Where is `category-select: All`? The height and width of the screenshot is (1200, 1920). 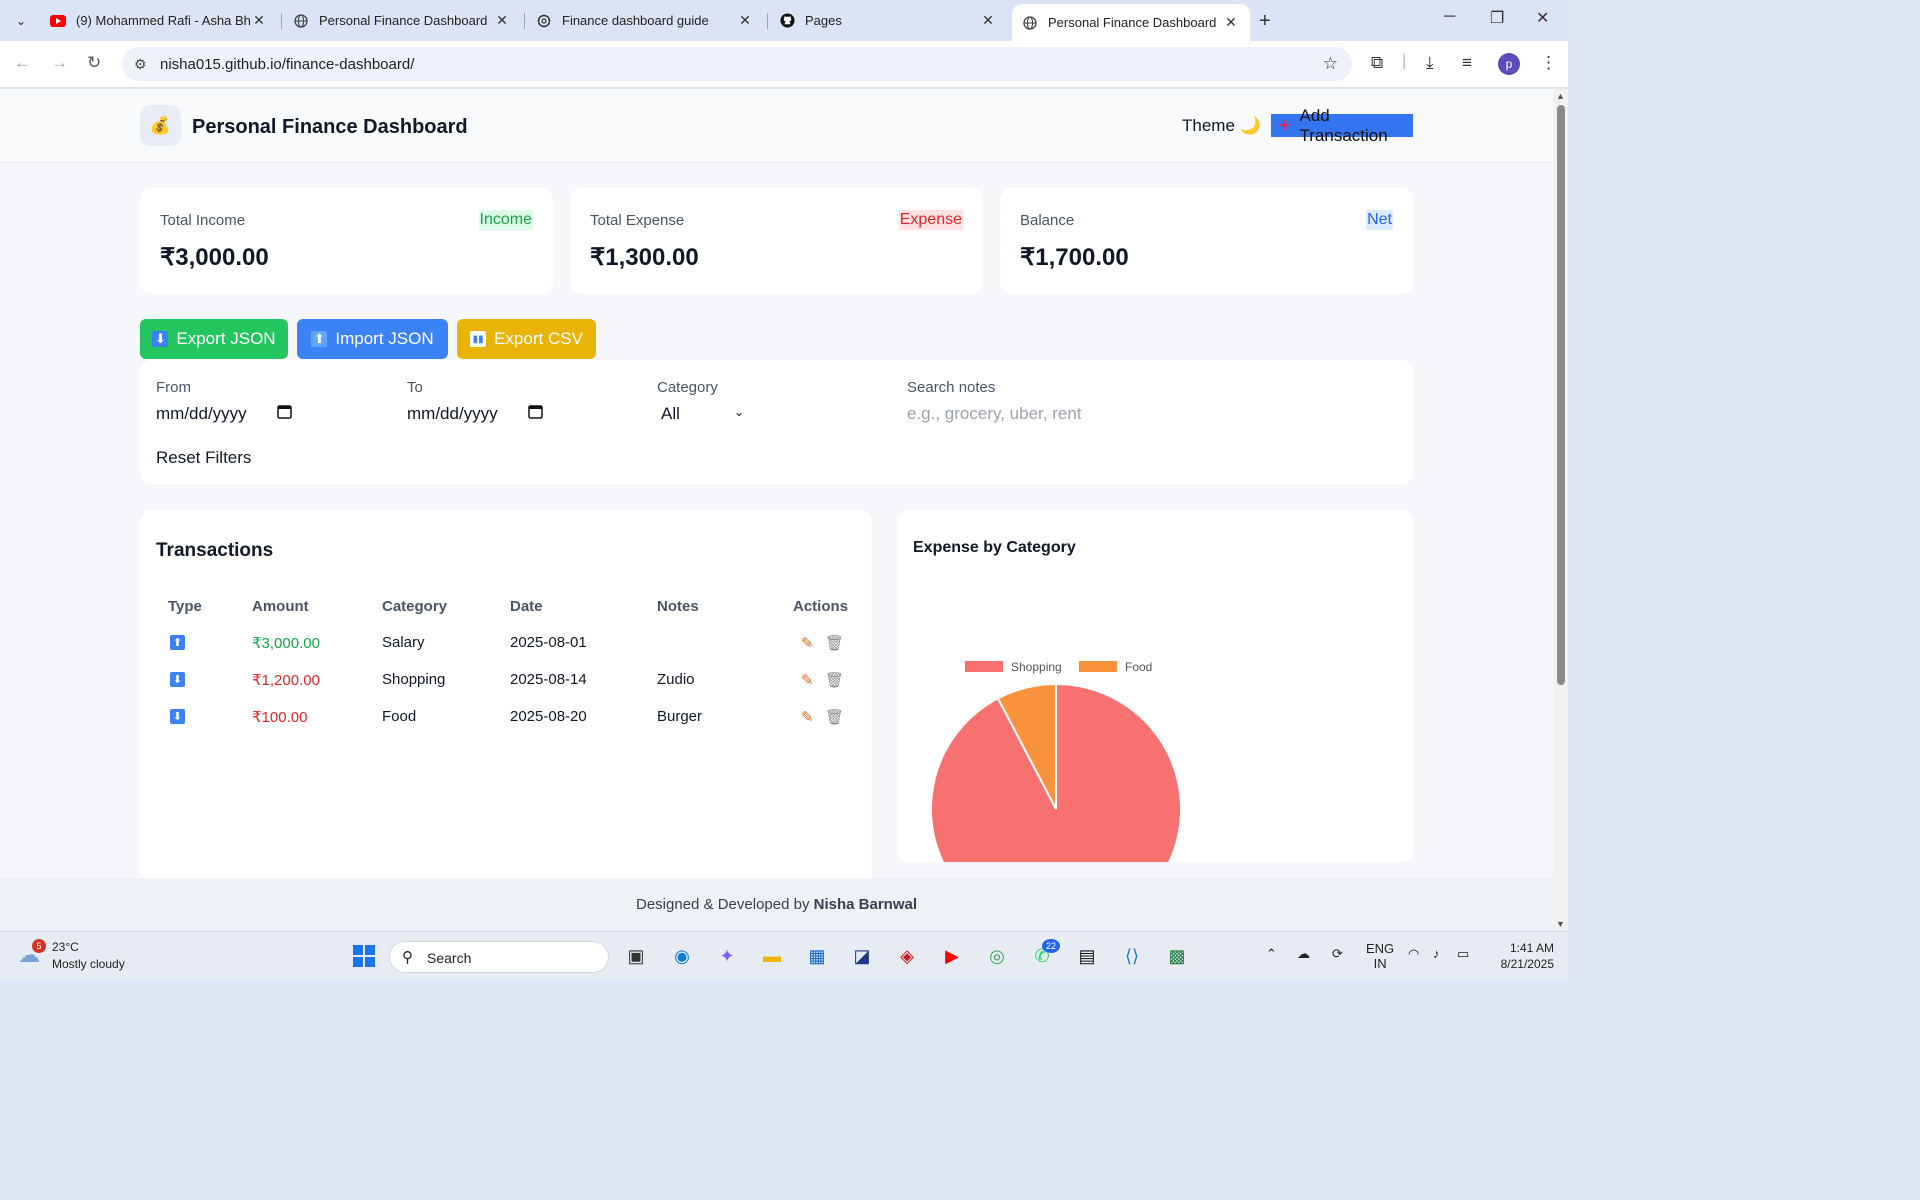 category-select: All is located at coordinates (670, 414).